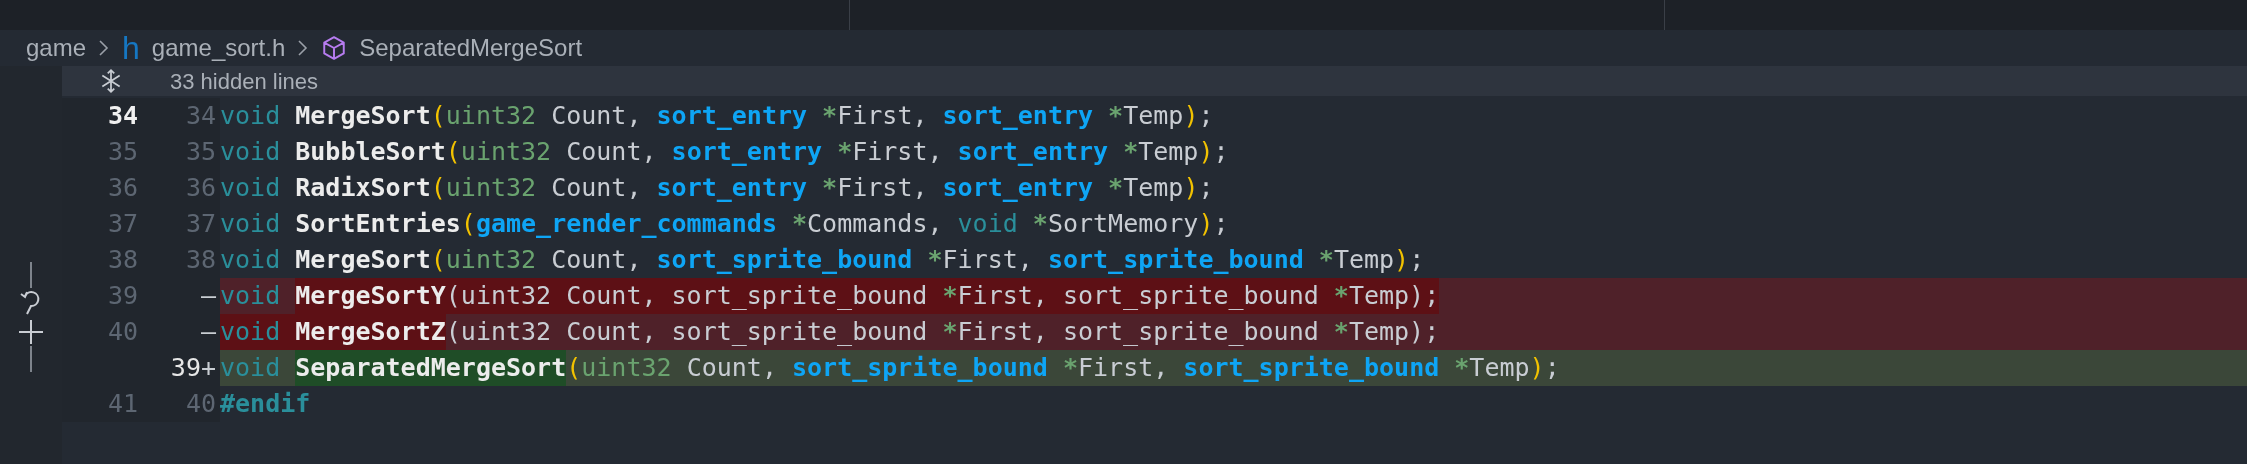 The image size is (2247, 464). I want to click on breadcrumb-item: game, so click(56, 48).